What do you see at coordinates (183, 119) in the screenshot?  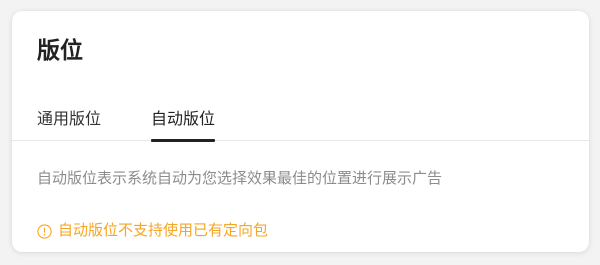 I see `tab-label: 自动版位` at bounding box center [183, 119].